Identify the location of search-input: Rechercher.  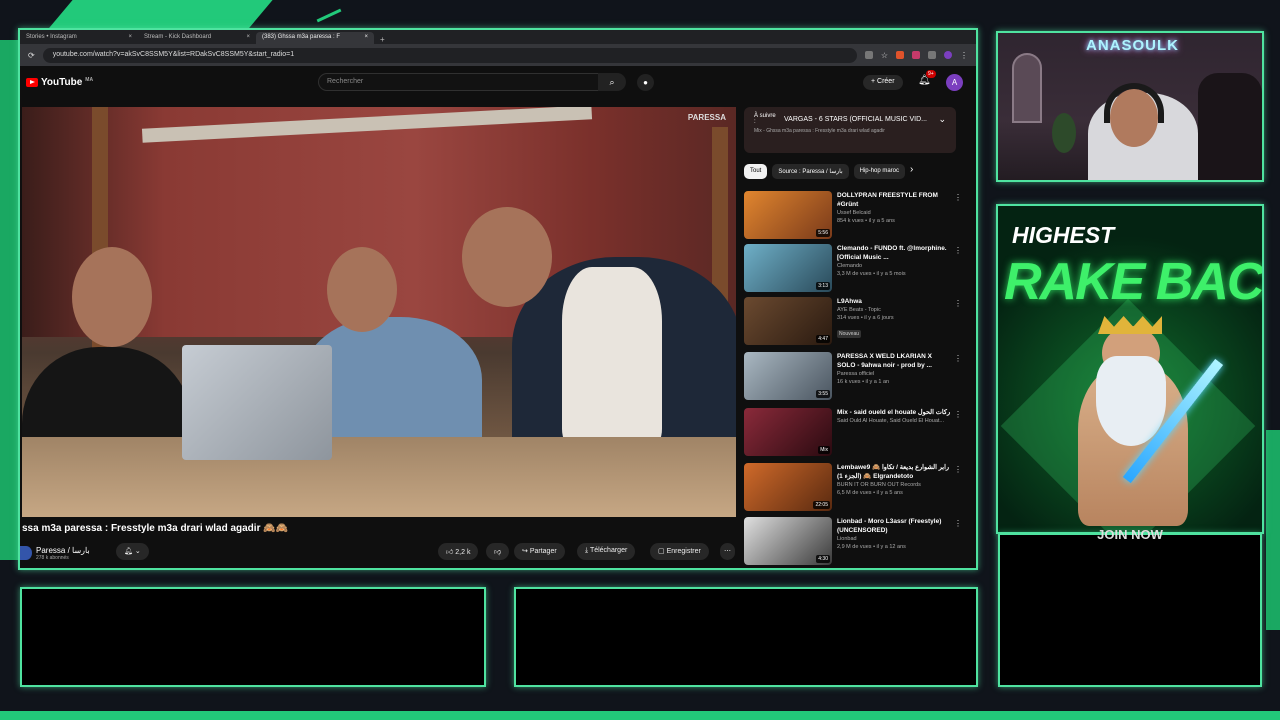
(468, 82).